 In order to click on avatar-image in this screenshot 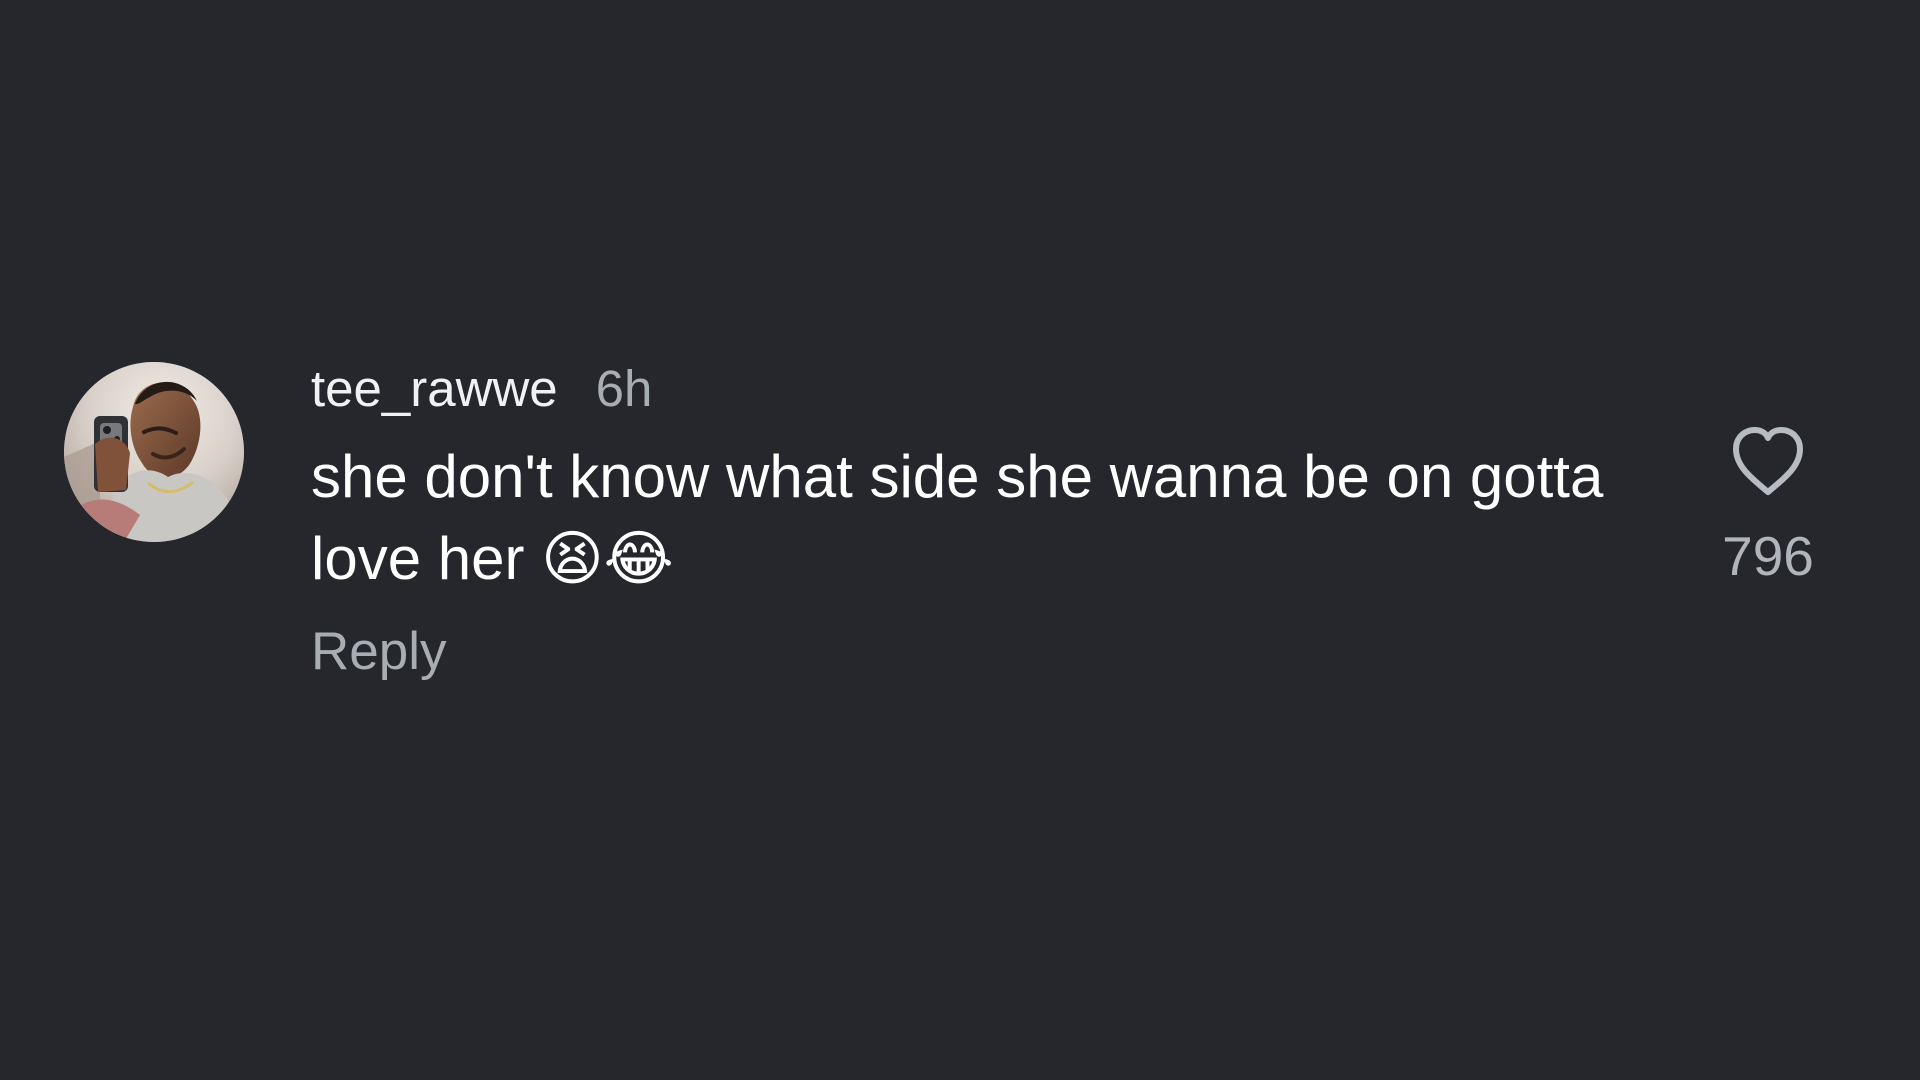, I will do `click(154, 452)`.